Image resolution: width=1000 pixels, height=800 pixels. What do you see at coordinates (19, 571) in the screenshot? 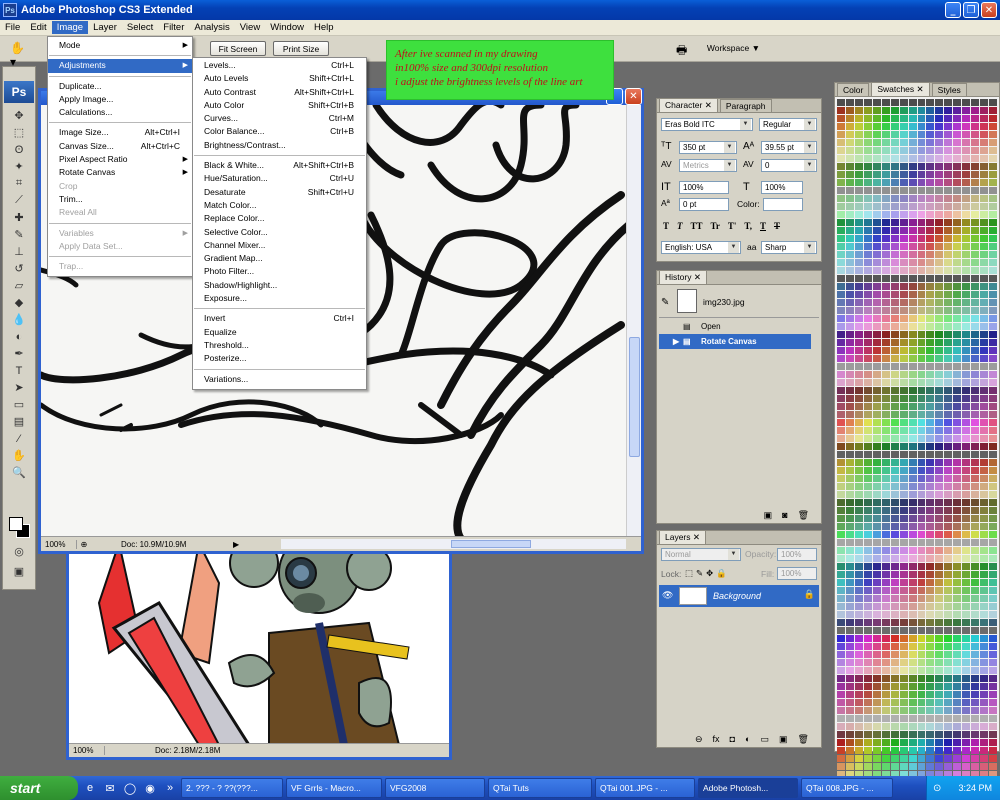
I see `screen-mode-icon: ▣` at bounding box center [19, 571].